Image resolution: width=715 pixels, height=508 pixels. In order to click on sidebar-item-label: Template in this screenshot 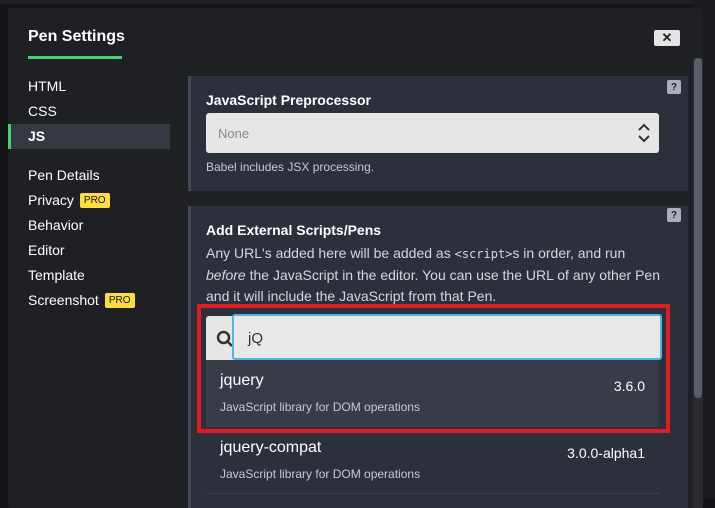, I will do `click(56, 275)`.